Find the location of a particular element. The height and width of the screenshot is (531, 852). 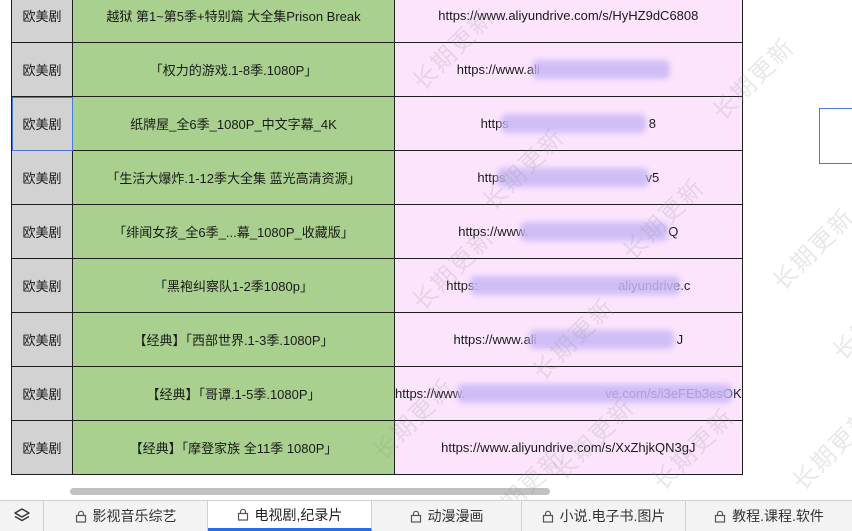

sheet-list-button is located at coordinates (22, 516).